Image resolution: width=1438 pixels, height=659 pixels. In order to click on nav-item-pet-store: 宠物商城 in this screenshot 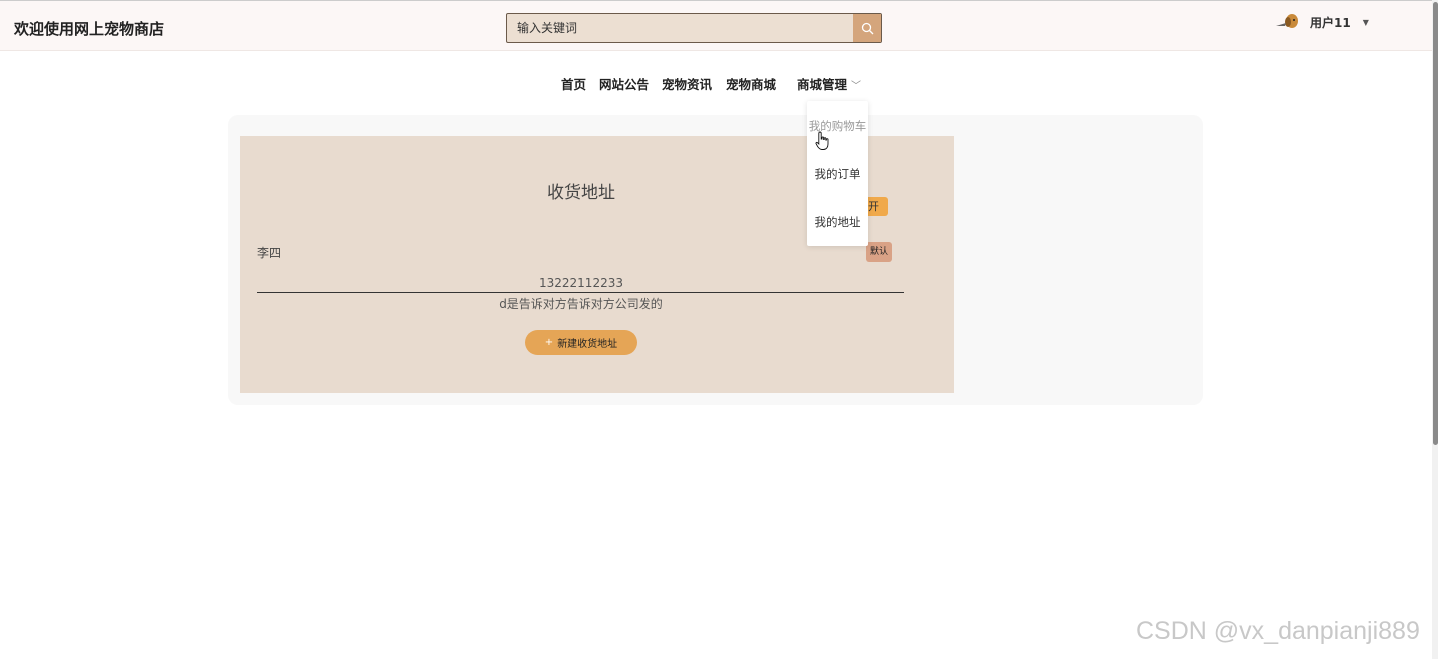, I will do `click(751, 83)`.